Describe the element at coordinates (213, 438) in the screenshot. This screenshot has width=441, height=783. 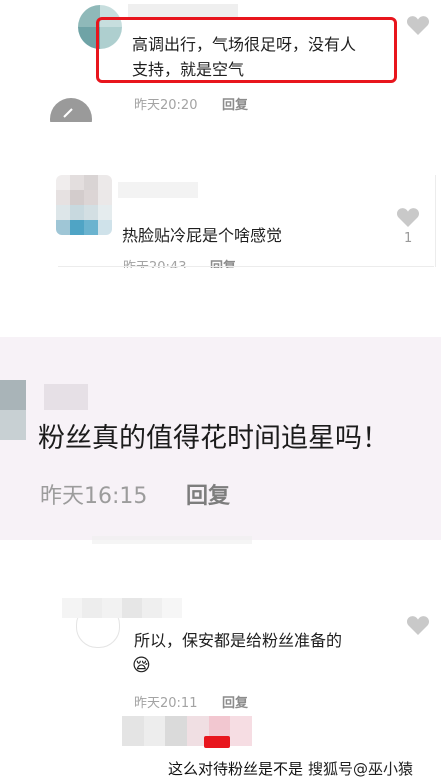
I see `comment-text: 粉丝真的值得花时间追星吗！` at that location.